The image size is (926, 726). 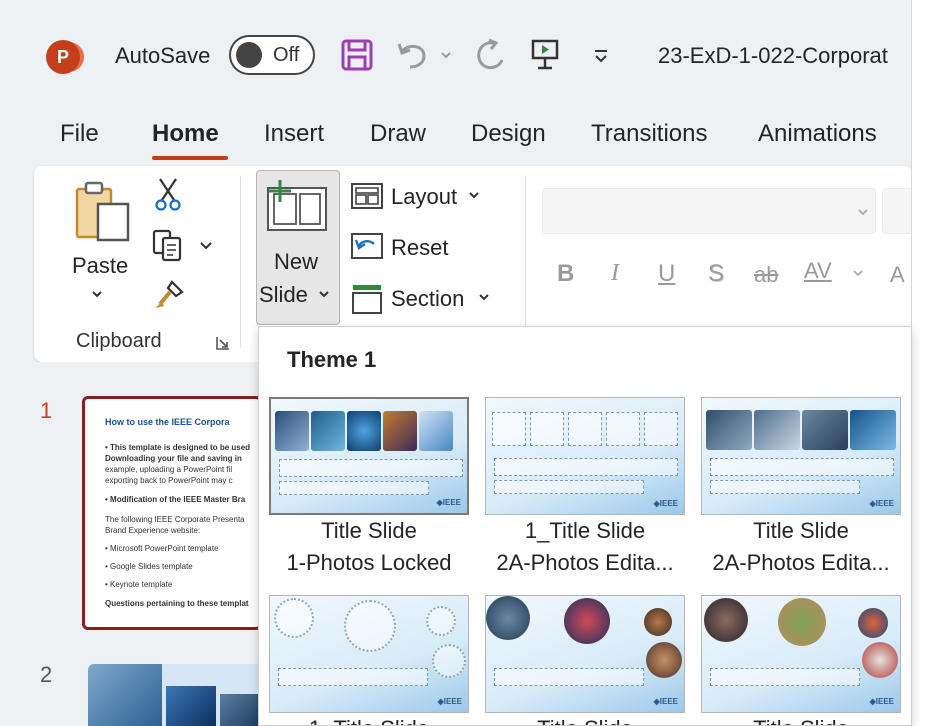 What do you see at coordinates (103, 212) in the screenshot?
I see `paste-icon` at bounding box center [103, 212].